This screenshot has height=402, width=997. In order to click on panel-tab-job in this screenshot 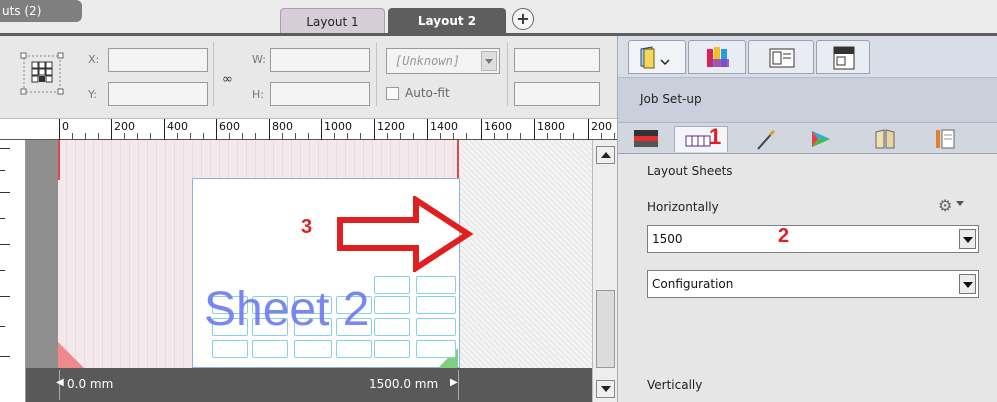, I will do `click(657, 57)`.